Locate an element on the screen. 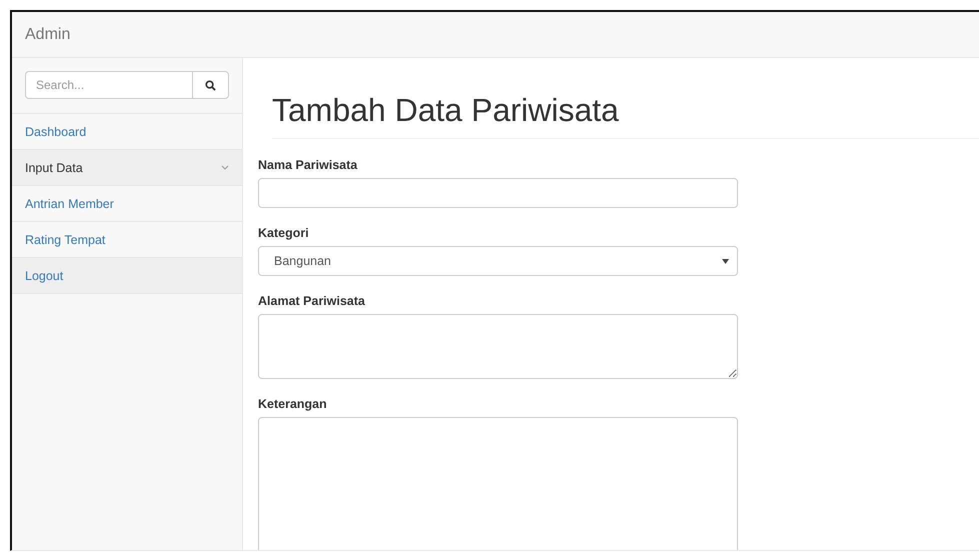  field-label: Keterangan is located at coordinates (293, 404).